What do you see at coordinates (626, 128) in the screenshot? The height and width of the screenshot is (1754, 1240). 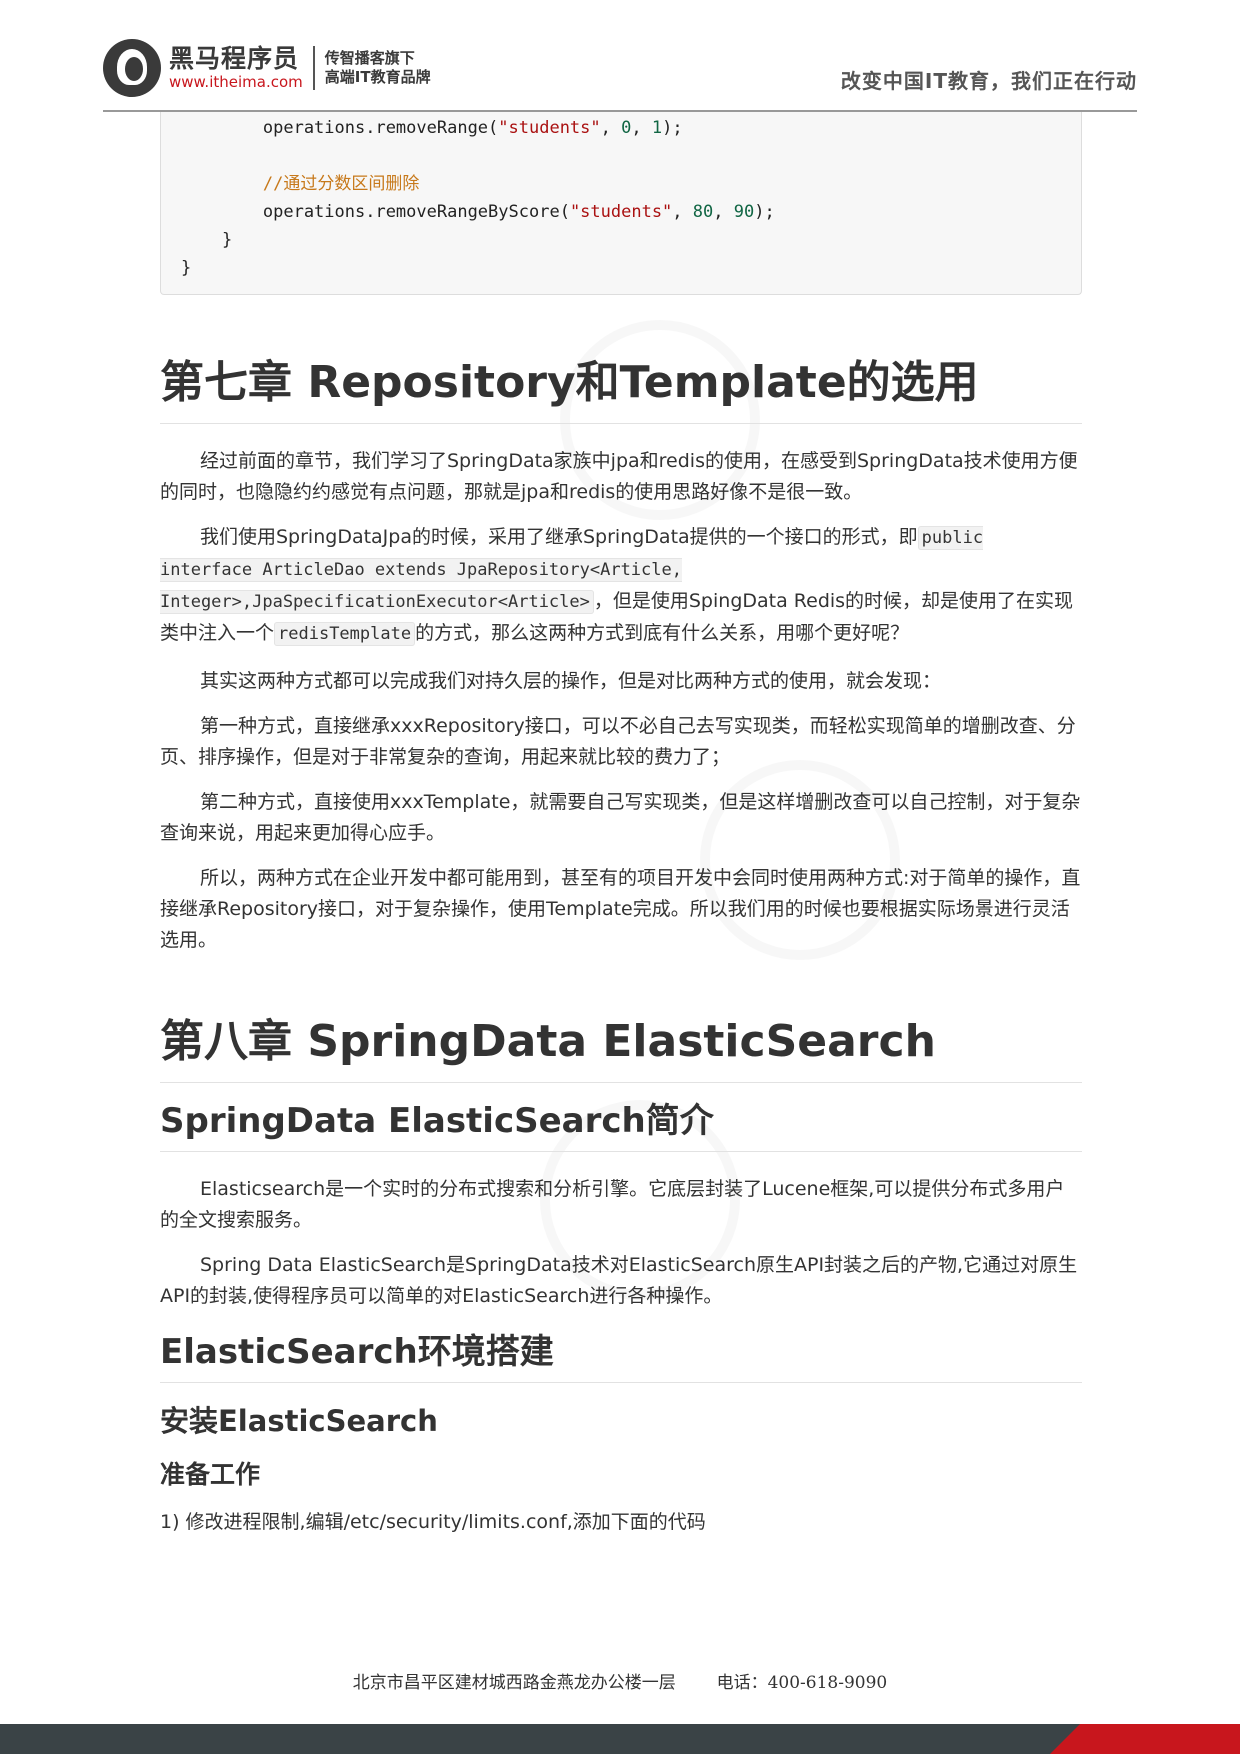 I see `code-number: 0` at bounding box center [626, 128].